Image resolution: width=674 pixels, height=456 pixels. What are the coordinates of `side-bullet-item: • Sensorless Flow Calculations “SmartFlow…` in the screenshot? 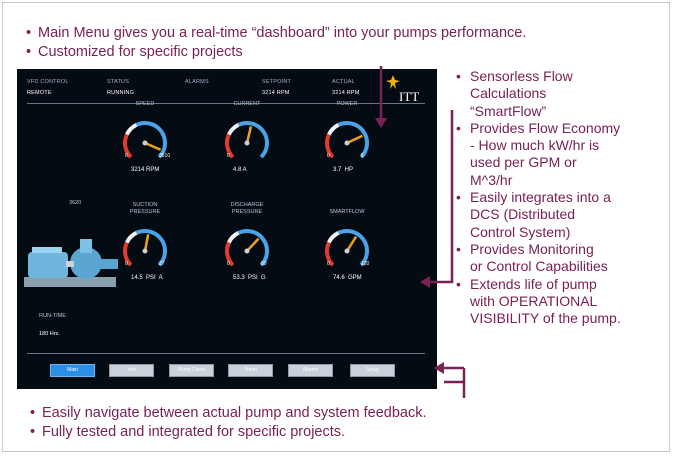 It's located at (562, 94).